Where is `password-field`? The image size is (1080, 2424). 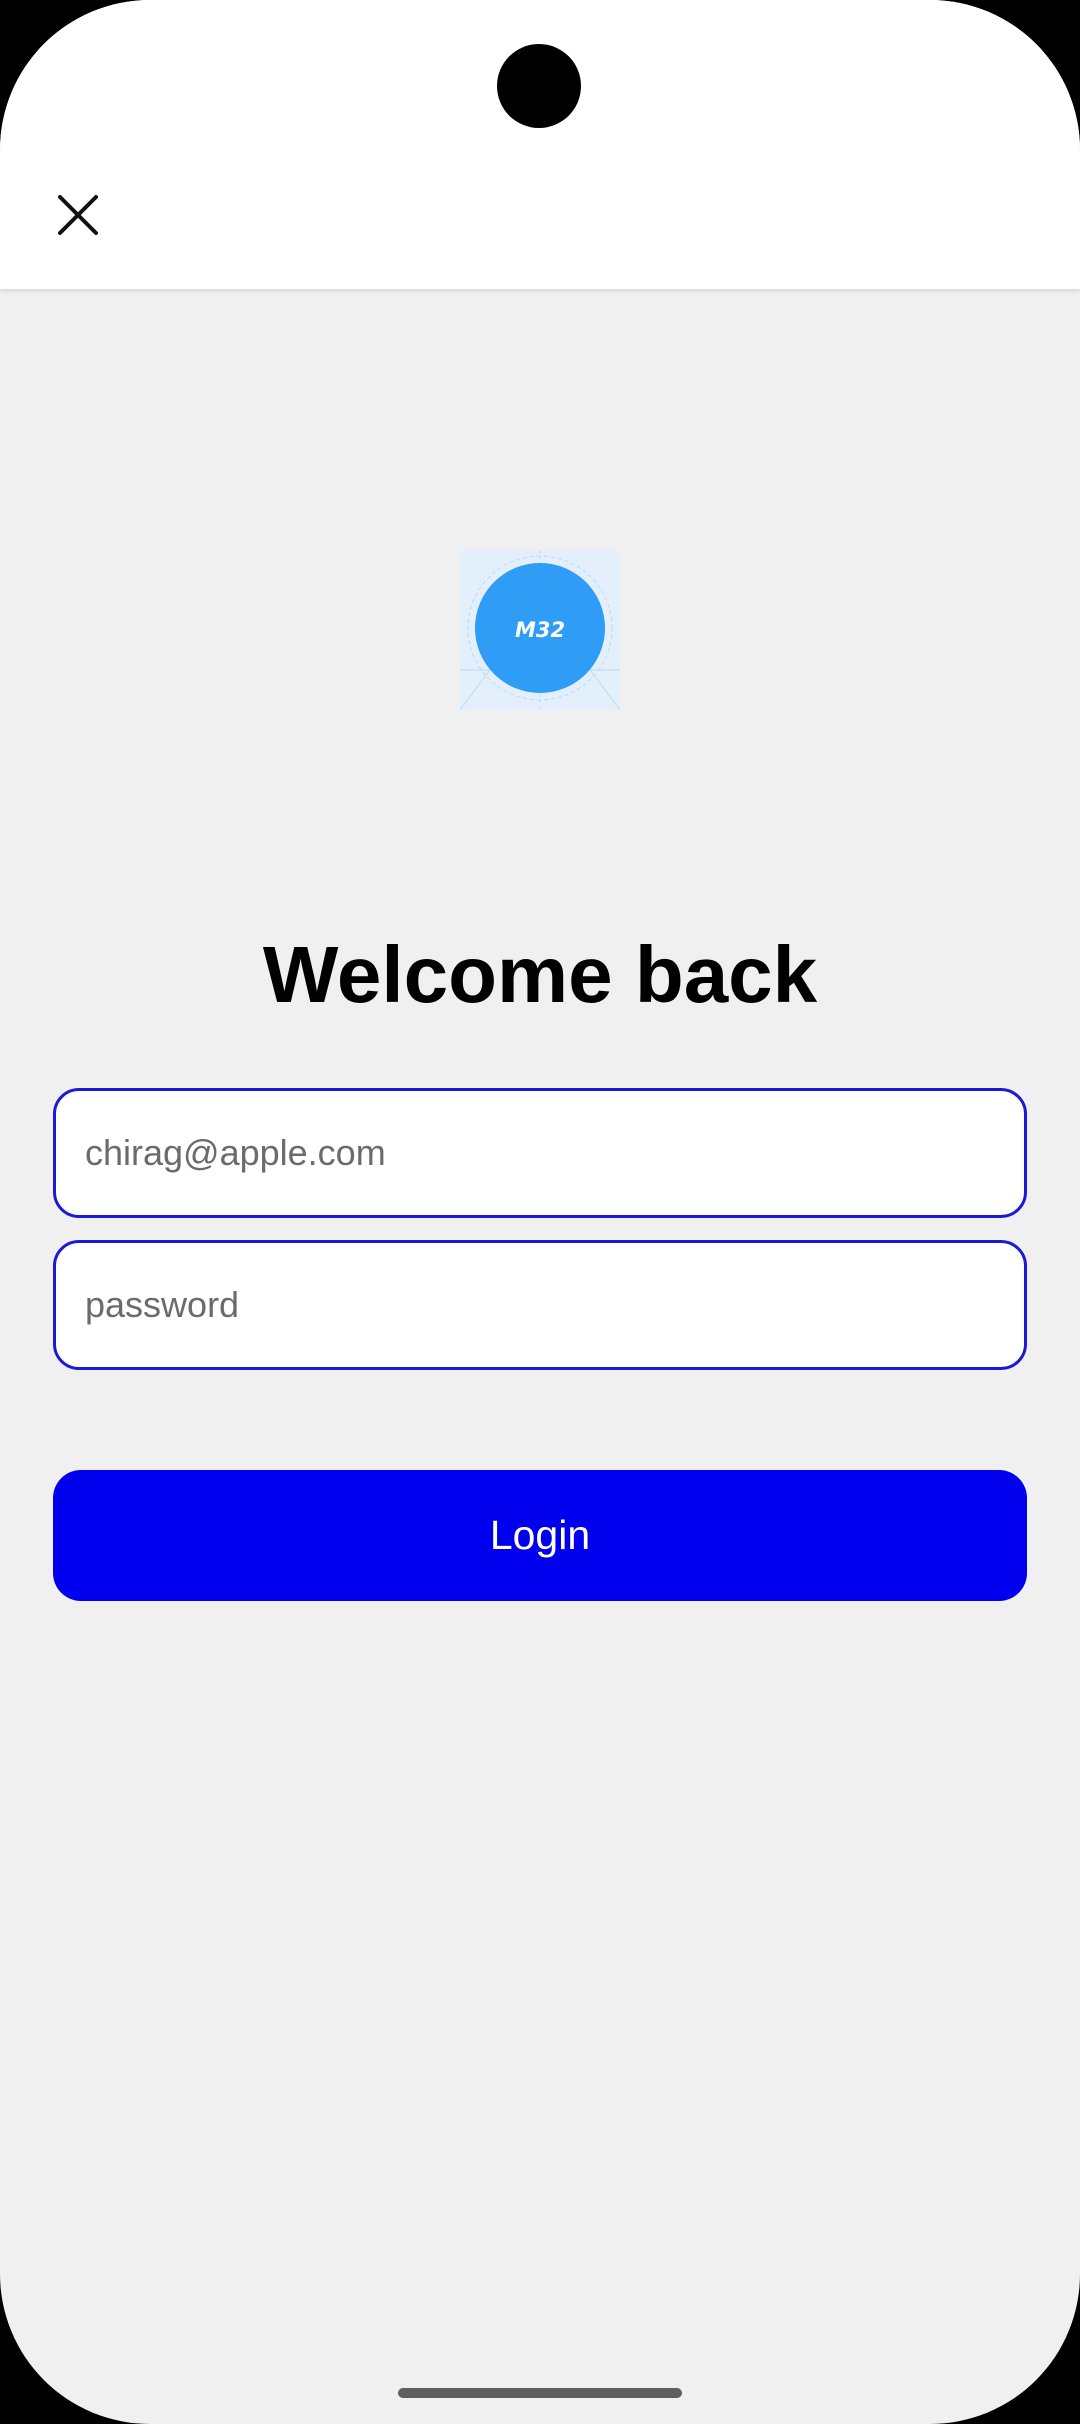
password-field is located at coordinates (540, 1305).